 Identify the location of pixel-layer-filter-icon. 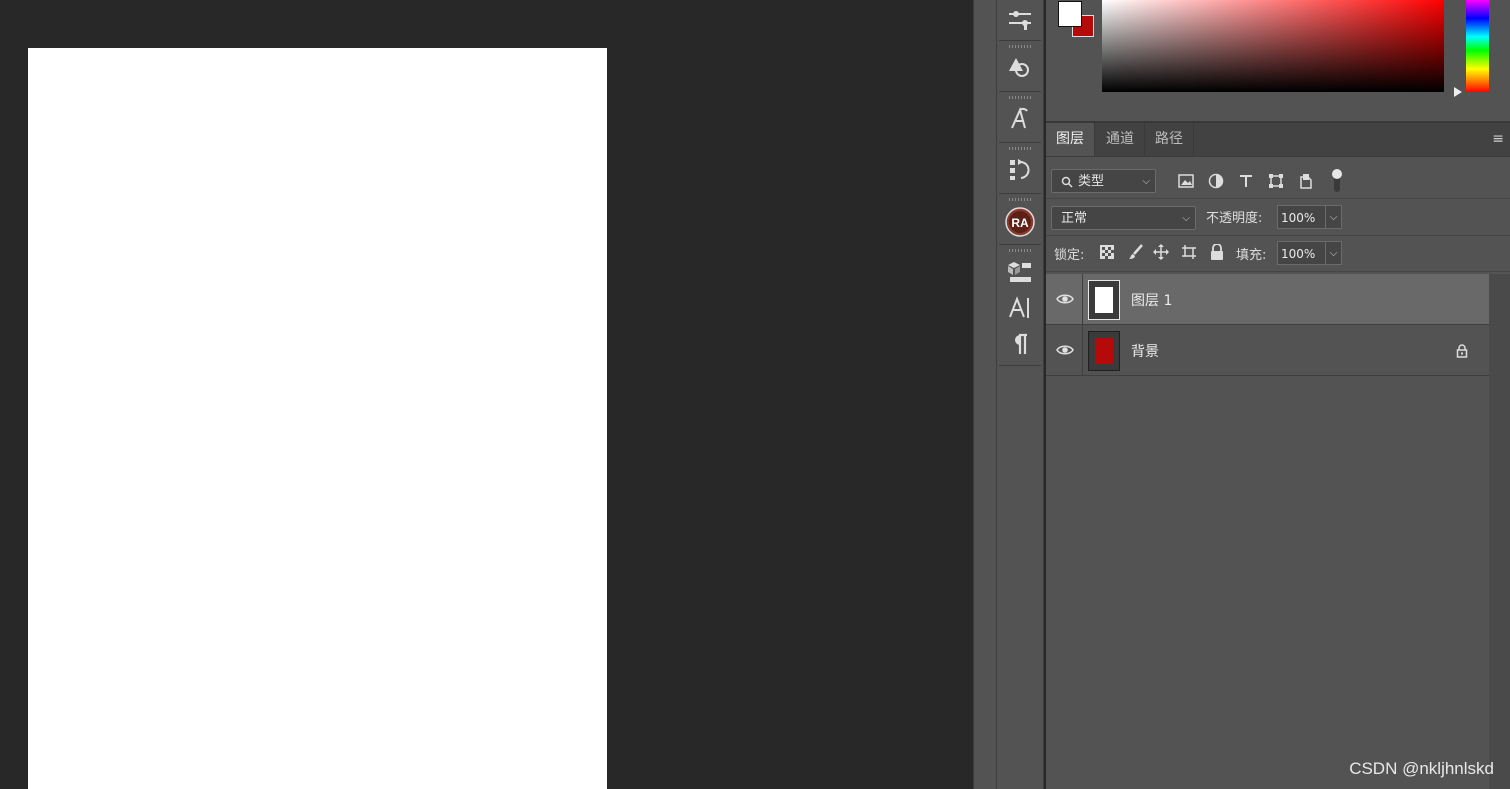
(1186, 181).